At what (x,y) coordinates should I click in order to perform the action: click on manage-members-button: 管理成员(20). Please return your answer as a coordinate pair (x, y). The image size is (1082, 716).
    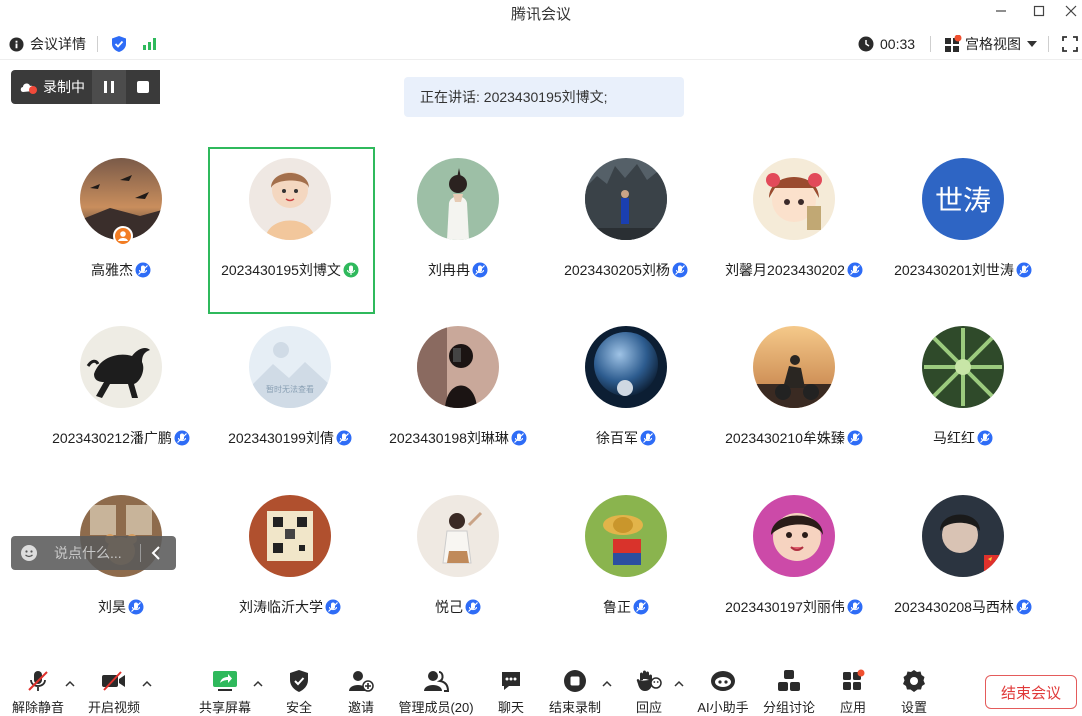
    Looking at the image, I should click on (436, 692).